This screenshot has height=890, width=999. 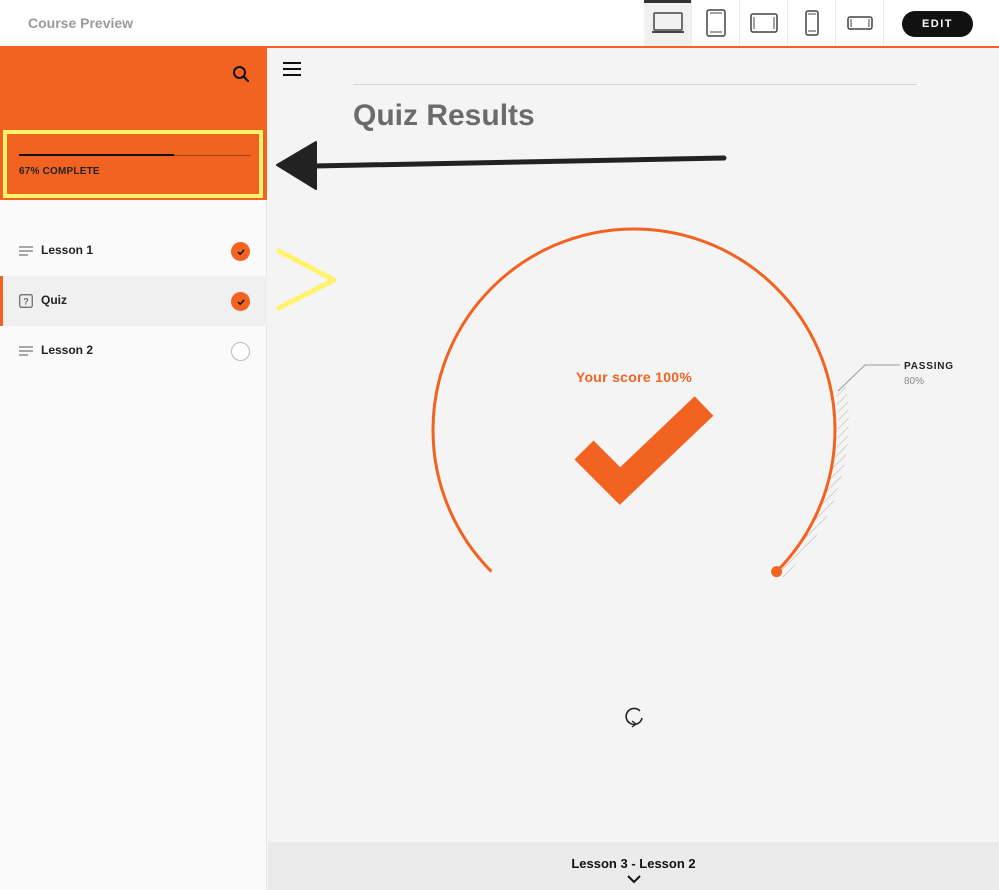 I want to click on app-title: Course Preview, so click(x=81, y=23).